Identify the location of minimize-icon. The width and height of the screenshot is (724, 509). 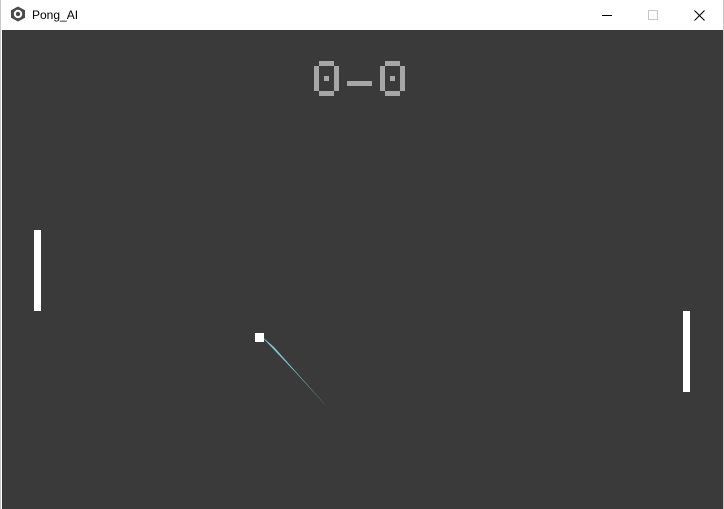
(607, 15).